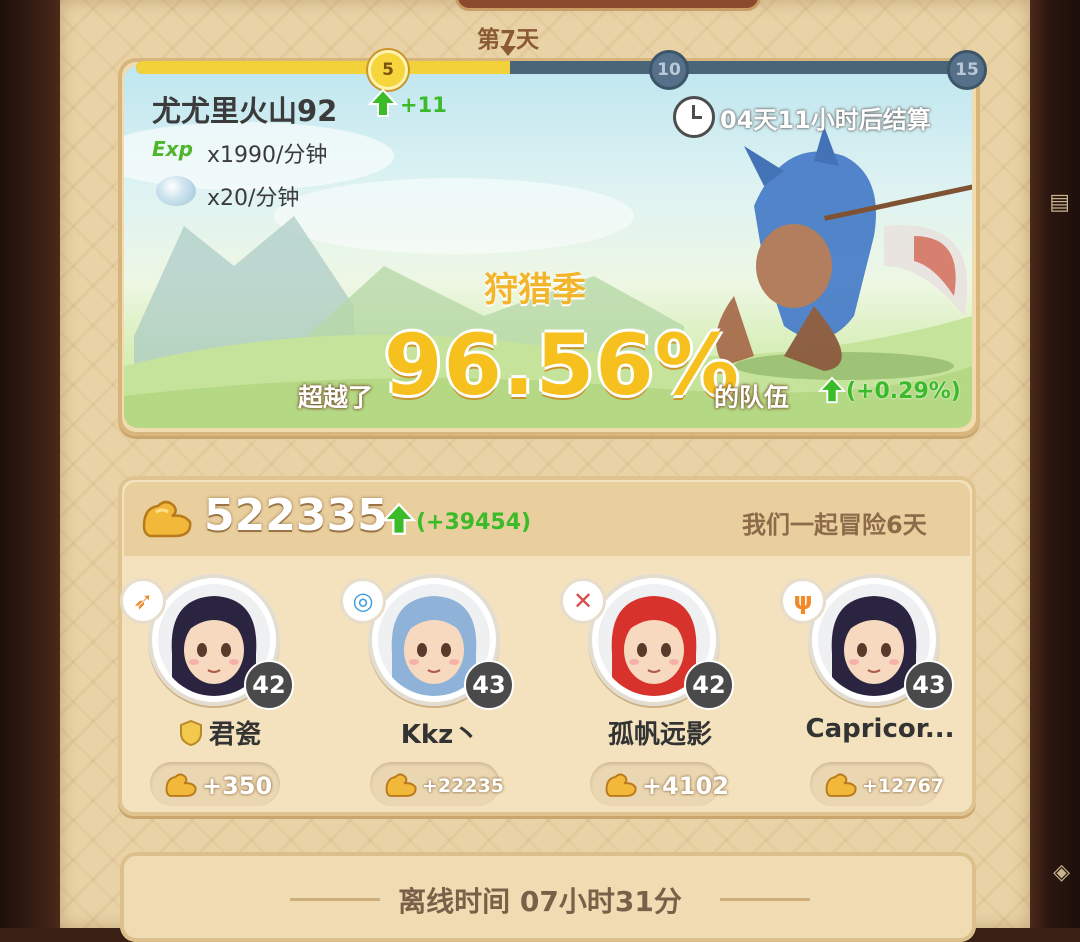 Image resolution: width=1080 pixels, height=942 pixels. I want to click on left-backdrop, so click(30, 464).